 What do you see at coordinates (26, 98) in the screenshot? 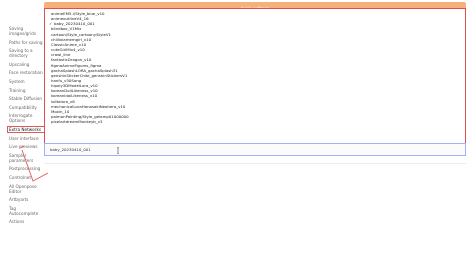
I see `sidebar-item: Stable Diffusion` at bounding box center [26, 98].